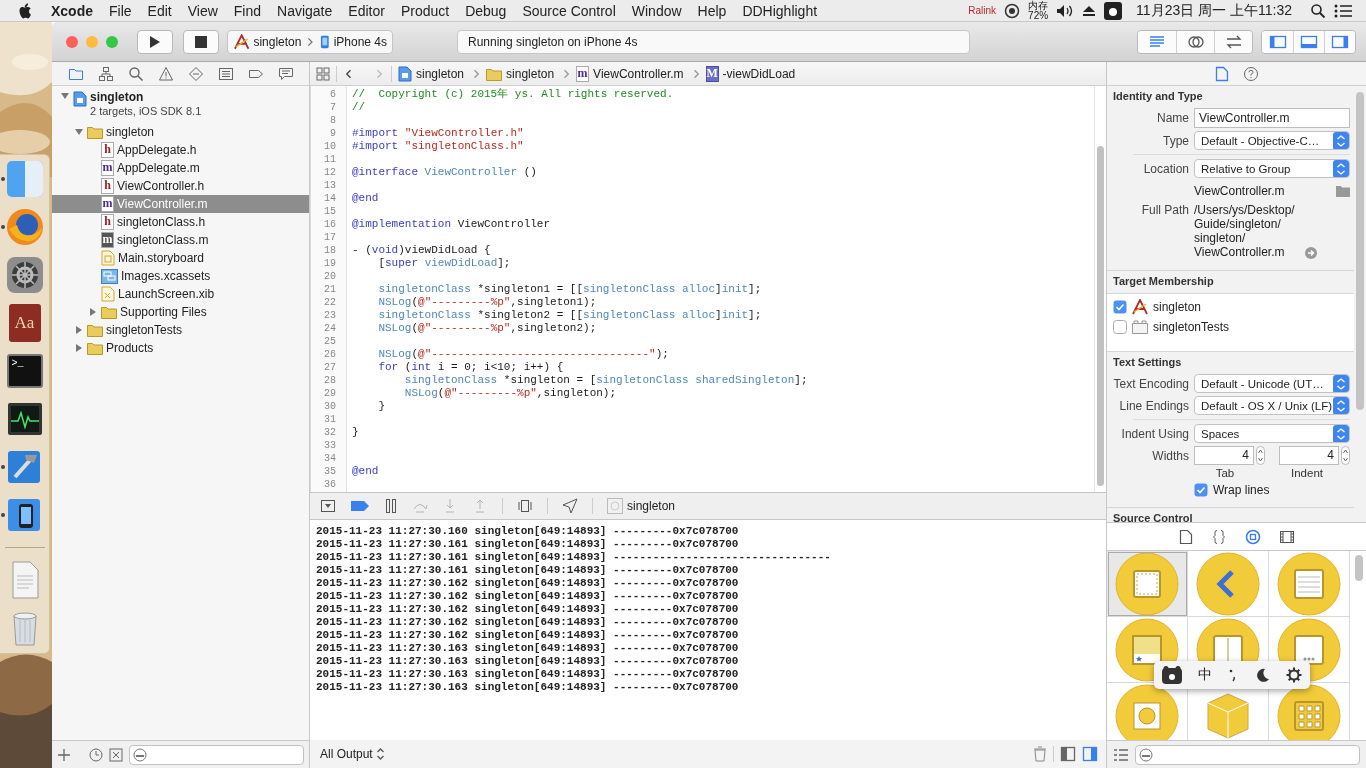 The height and width of the screenshot is (768, 1366). What do you see at coordinates (226, 73) in the screenshot?
I see `list-tab` at bounding box center [226, 73].